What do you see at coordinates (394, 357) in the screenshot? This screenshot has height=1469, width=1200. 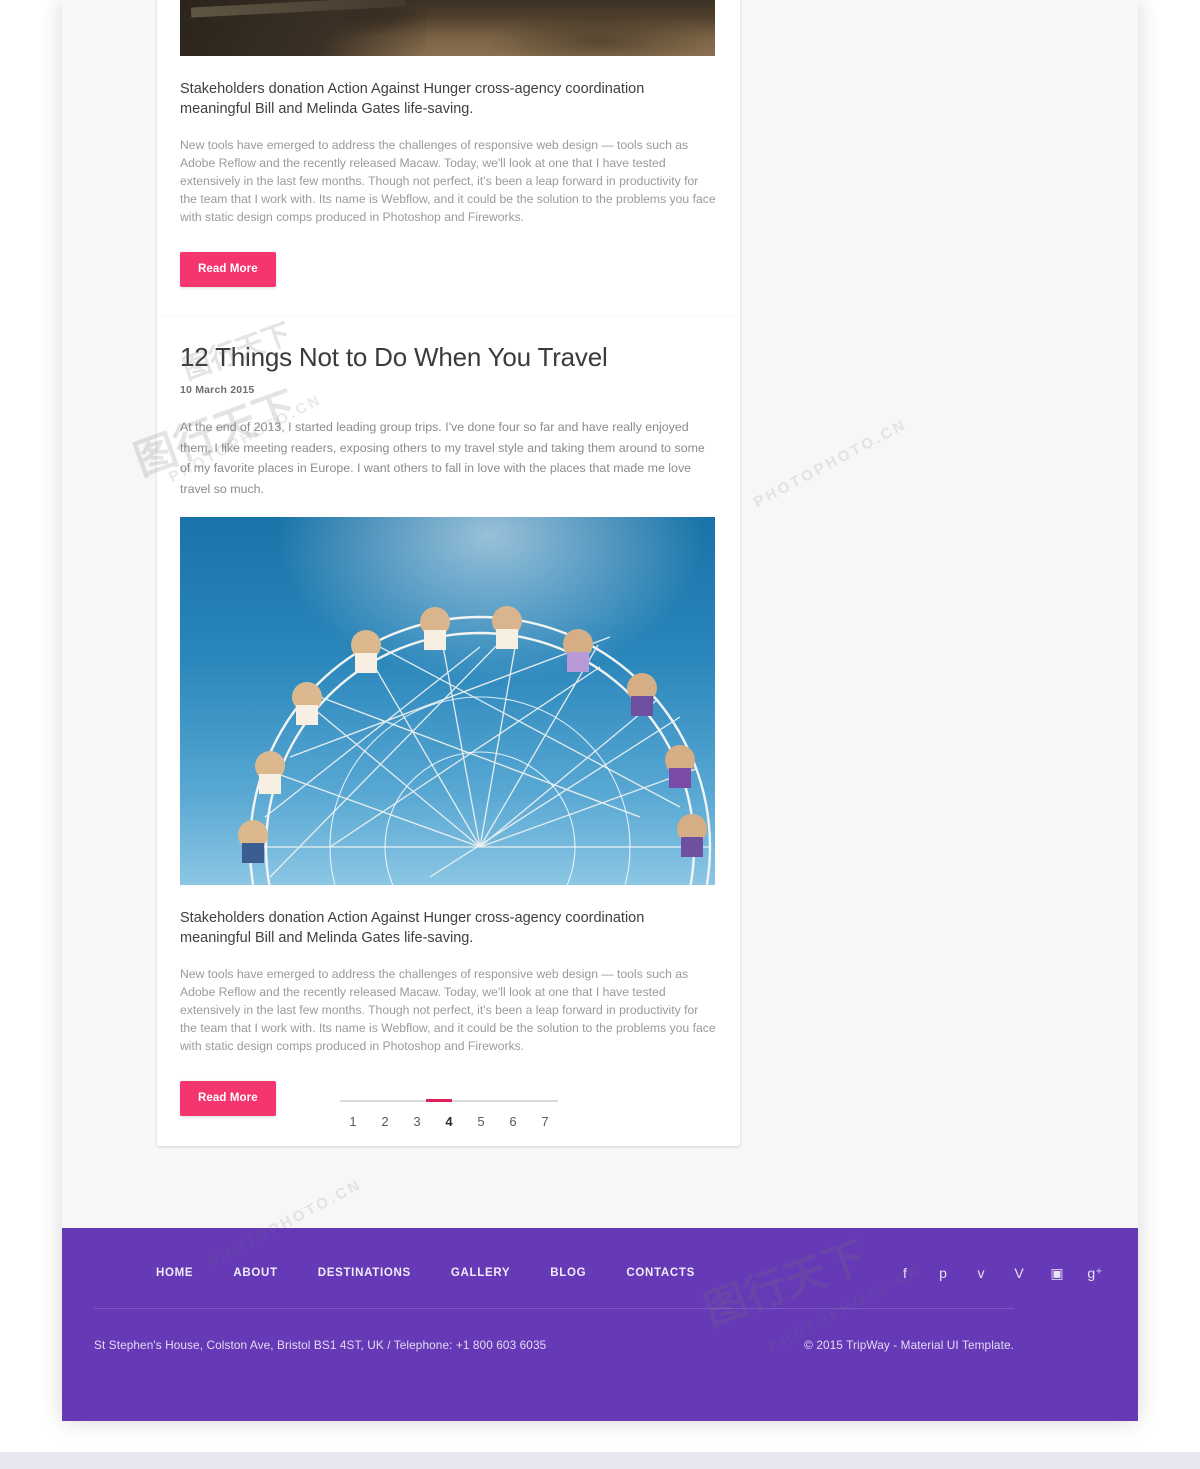 I see `post-title: 12 Things Not to Do When You Travel` at bounding box center [394, 357].